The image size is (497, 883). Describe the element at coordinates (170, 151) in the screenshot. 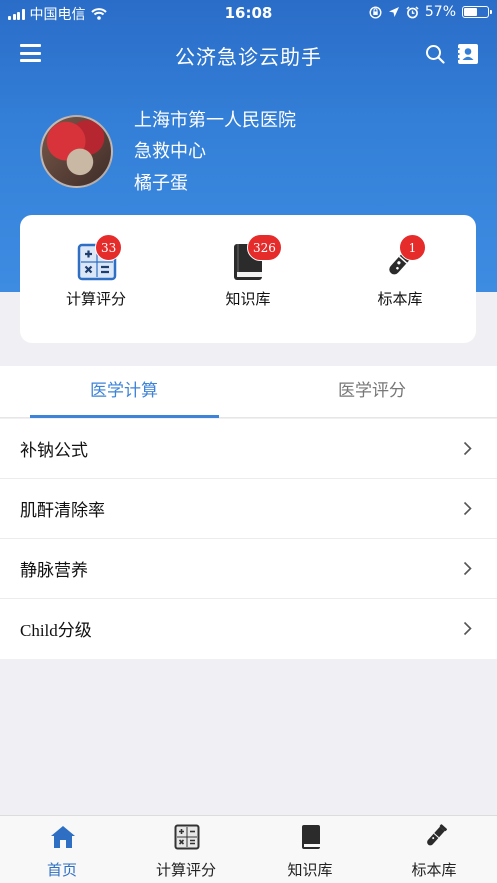

I see `department-name: 急救中心` at that location.